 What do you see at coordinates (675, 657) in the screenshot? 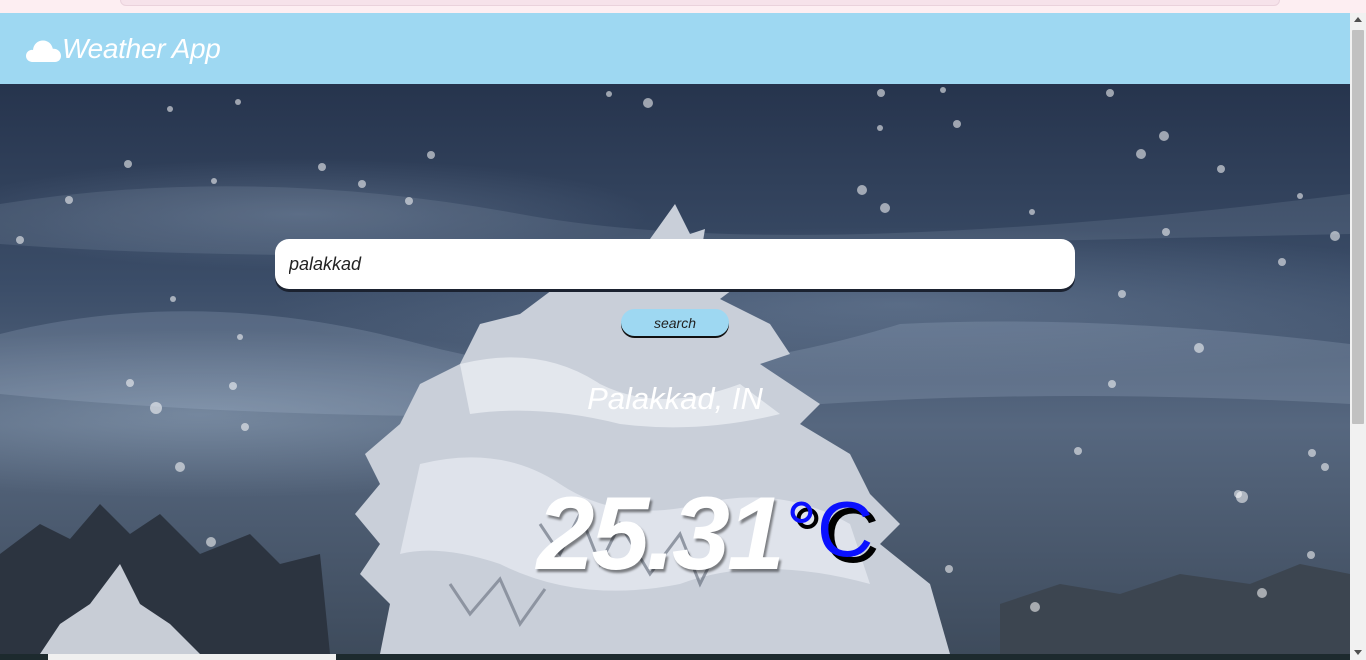
I see `taskbar-edge` at bounding box center [675, 657].